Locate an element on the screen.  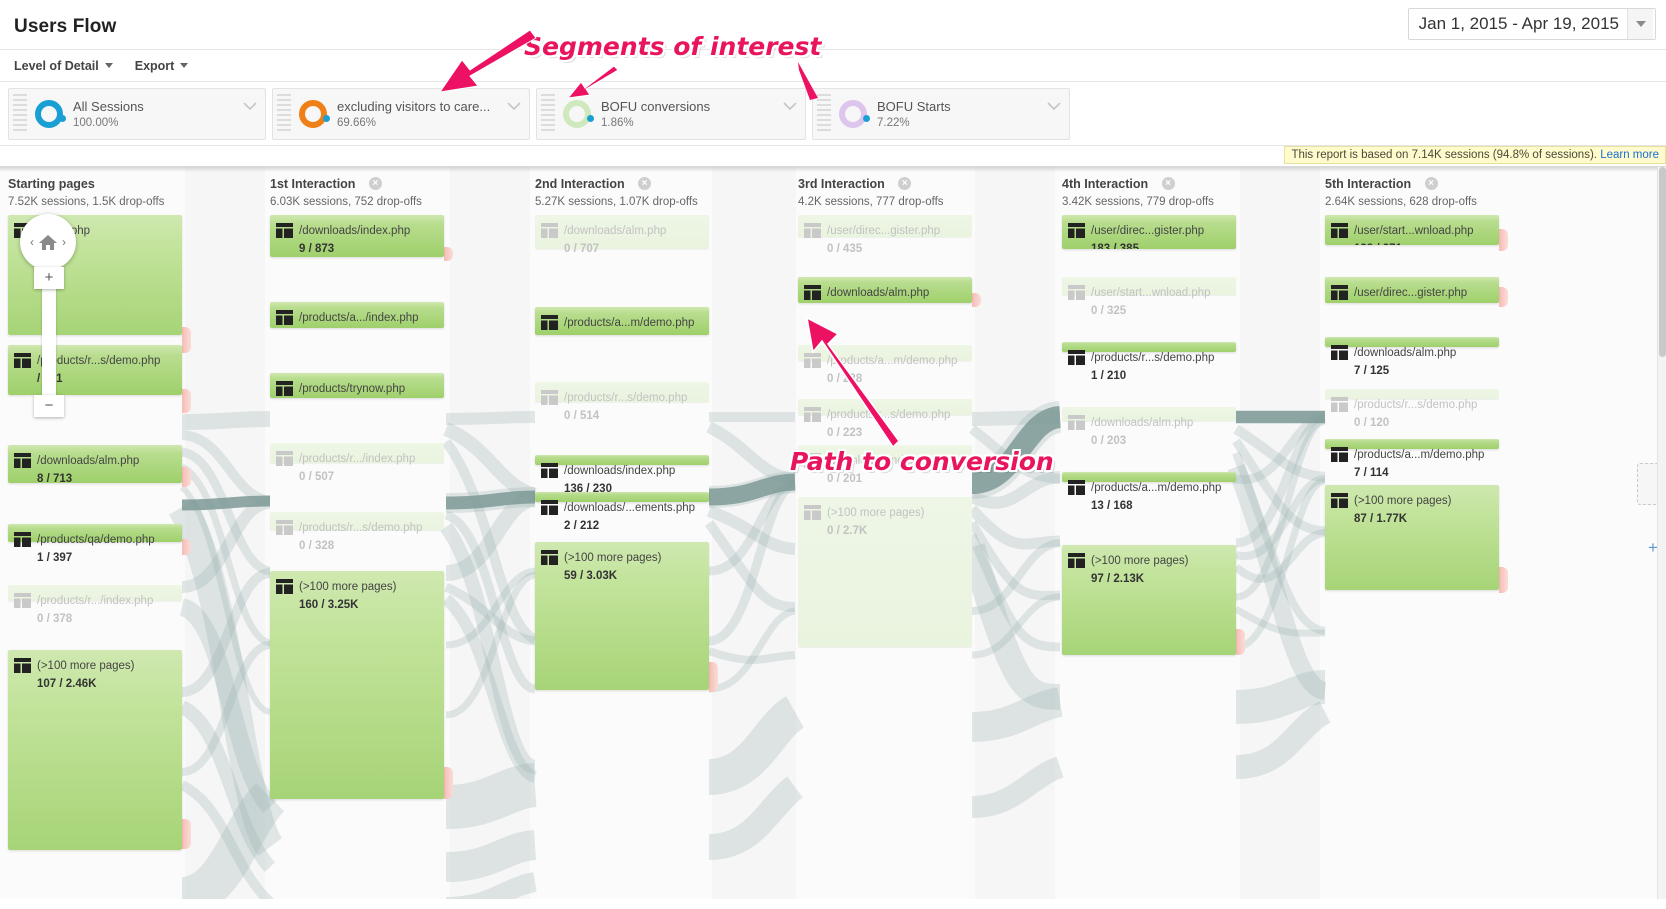
export-button: Export is located at coordinates (162, 66).